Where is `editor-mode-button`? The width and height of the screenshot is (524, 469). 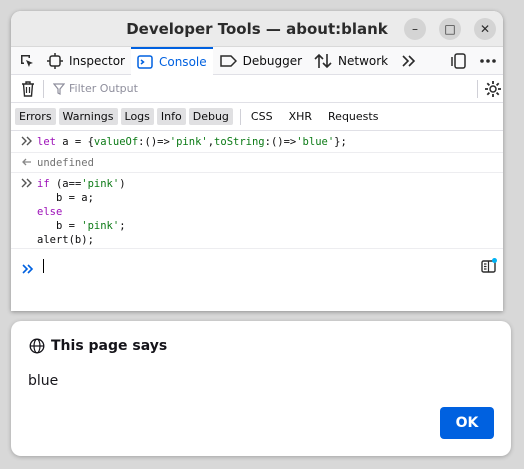
editor-mode-button is located at coordinates (489, 268).